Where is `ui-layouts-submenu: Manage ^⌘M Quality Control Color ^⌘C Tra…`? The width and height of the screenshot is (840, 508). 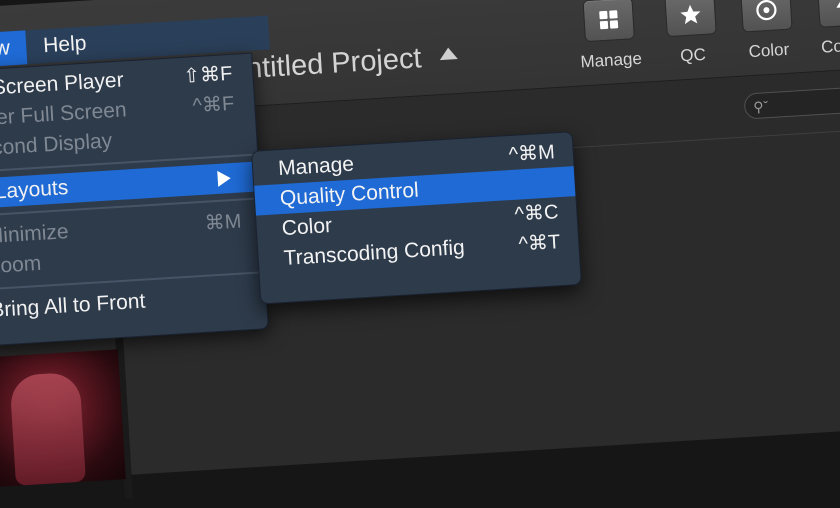
ui-layouts-submenu: Manage ^⌘M Quality Control Color ^⌘C Tra… is located at coordinates (416, 218).